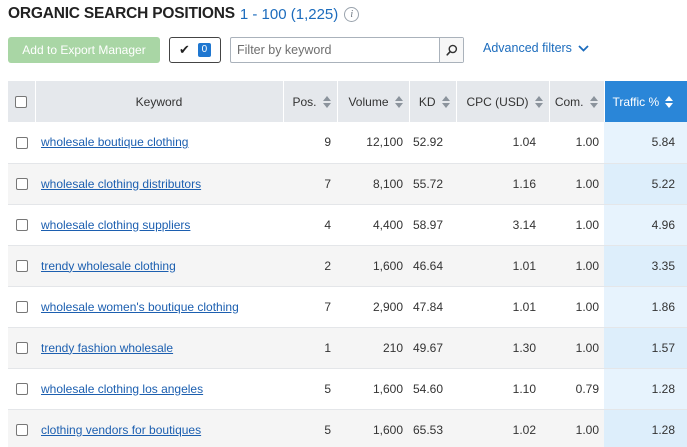 Image resolution: width=687 pixels, height=447 pixels. I want to click on advanced-filters-toggle: Advanced filters, so click(536, 48).